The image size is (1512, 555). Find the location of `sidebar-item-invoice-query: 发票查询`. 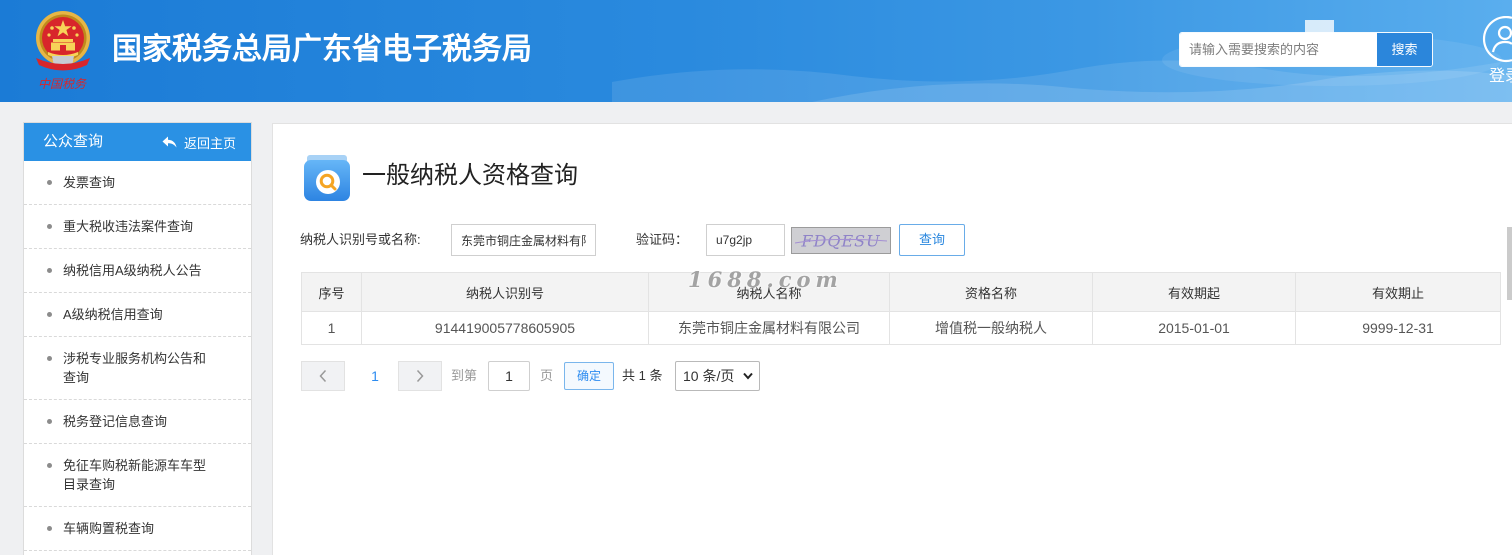

sidebar-item-invoice-query: 发票查询 is located at coordinates (137, 183).